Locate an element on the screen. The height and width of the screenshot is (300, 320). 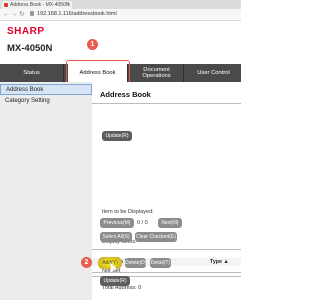
tab-status: Status is located at coordinates (32, 73).